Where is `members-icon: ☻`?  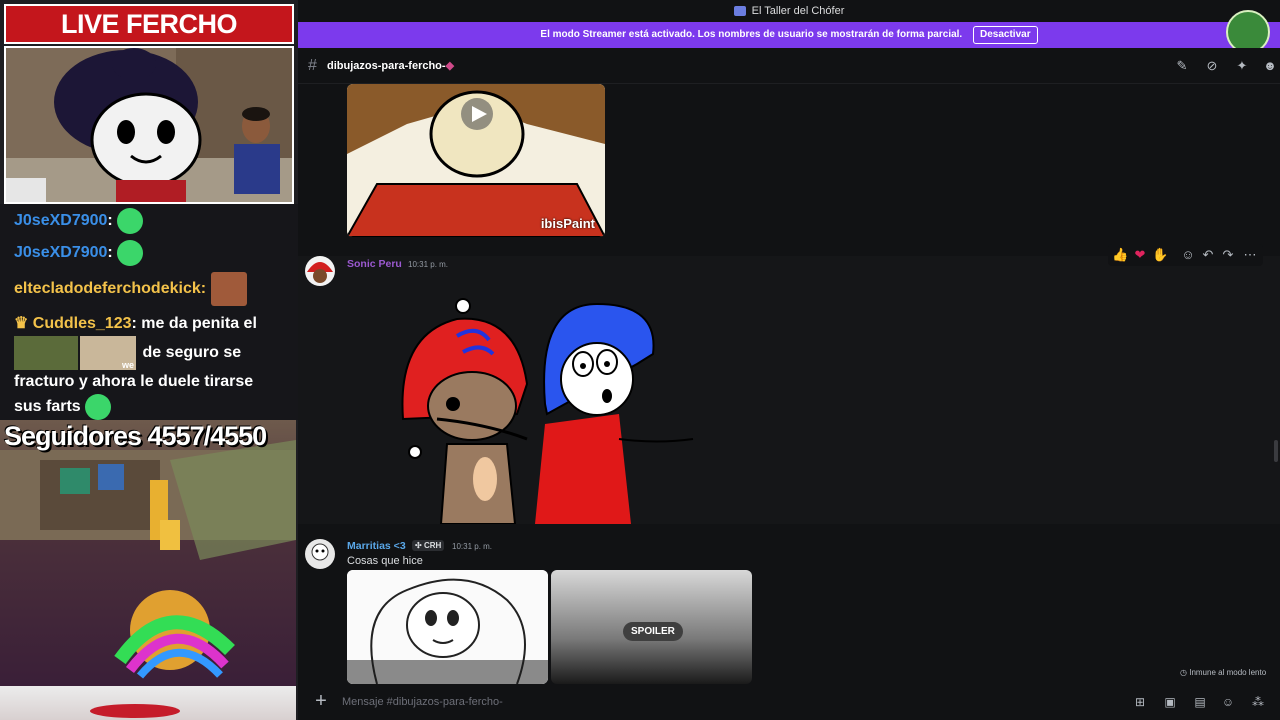
members-icon: ☻ is located at coordinates (1270, 66).